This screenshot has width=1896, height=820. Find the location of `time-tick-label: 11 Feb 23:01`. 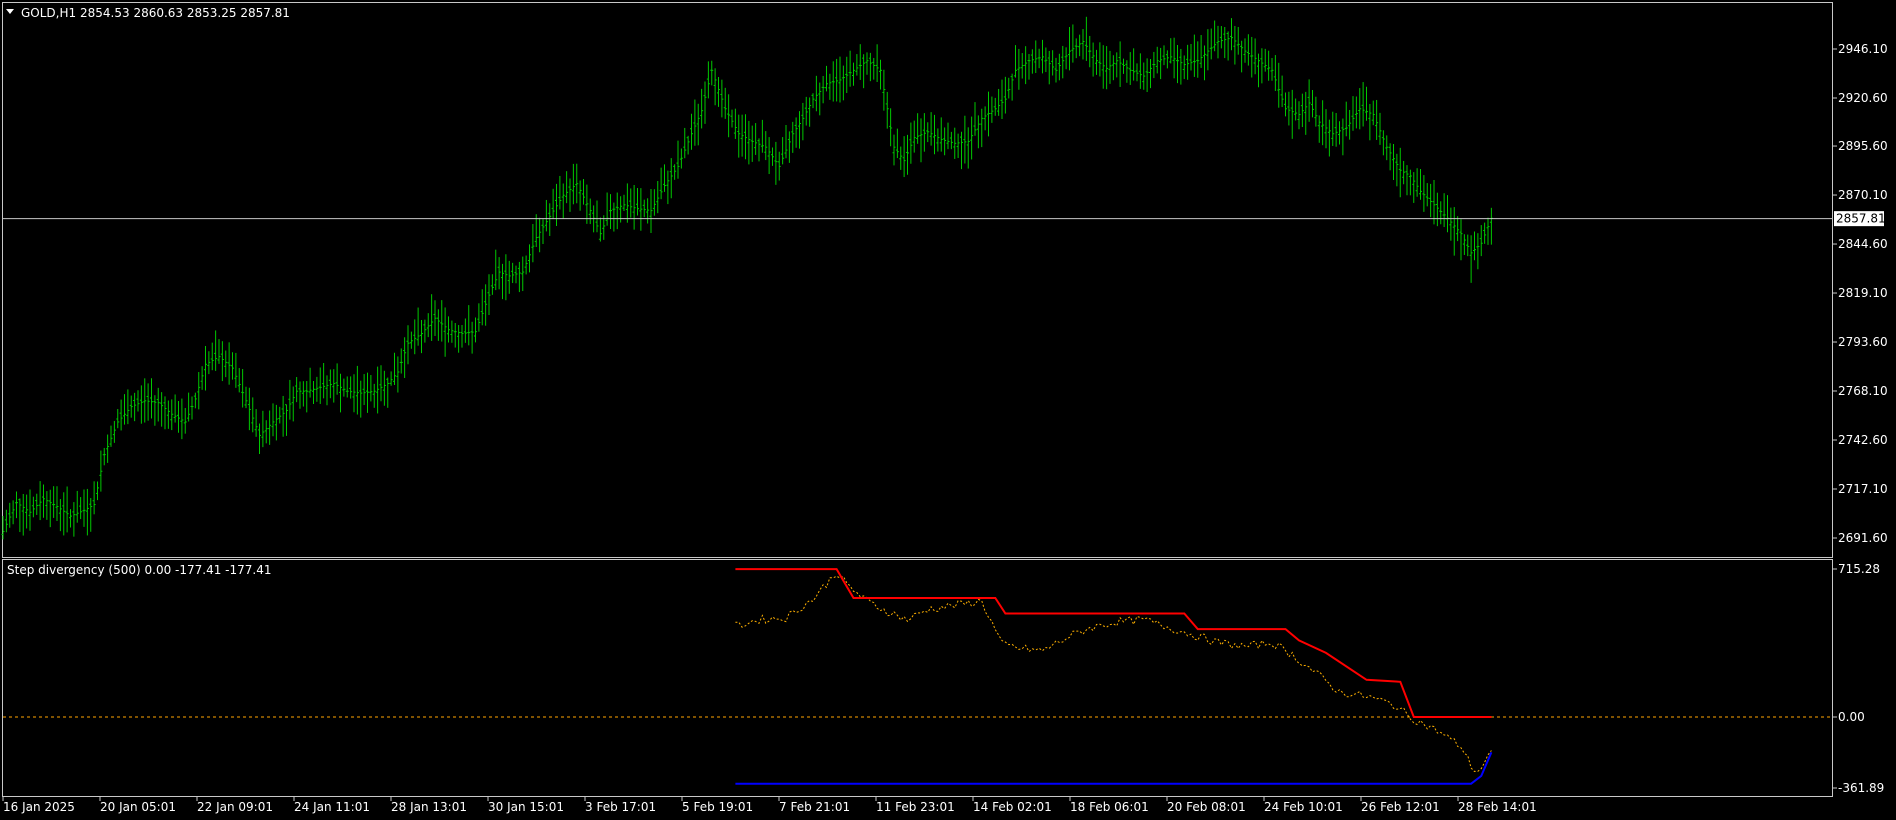

time-tick-label: 11 Feb 23:01 is located at coordinates (915, 807).